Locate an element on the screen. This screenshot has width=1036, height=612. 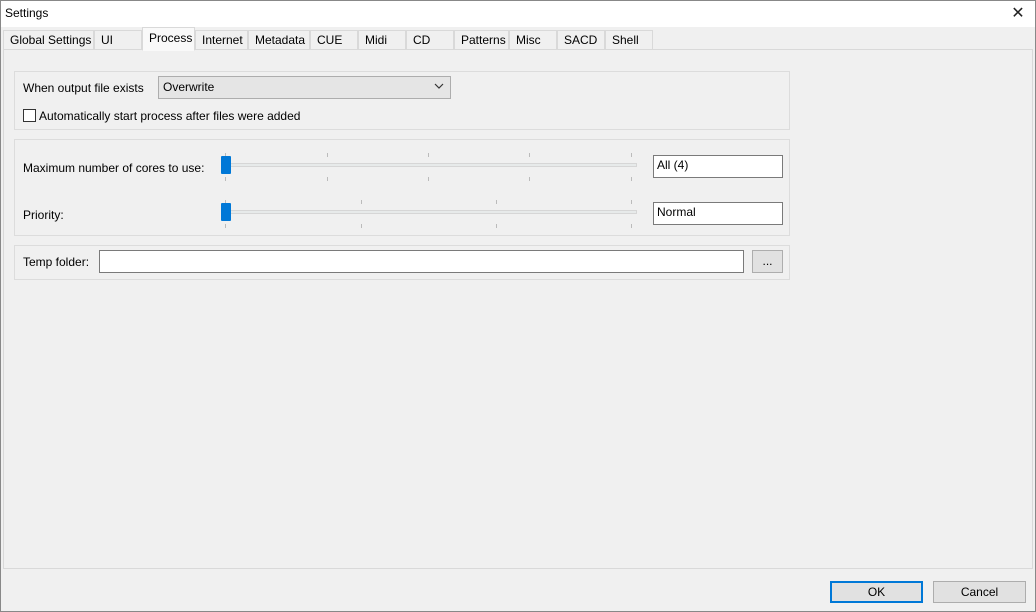
tab-internet: Internet is located at coordinates (221, 39).